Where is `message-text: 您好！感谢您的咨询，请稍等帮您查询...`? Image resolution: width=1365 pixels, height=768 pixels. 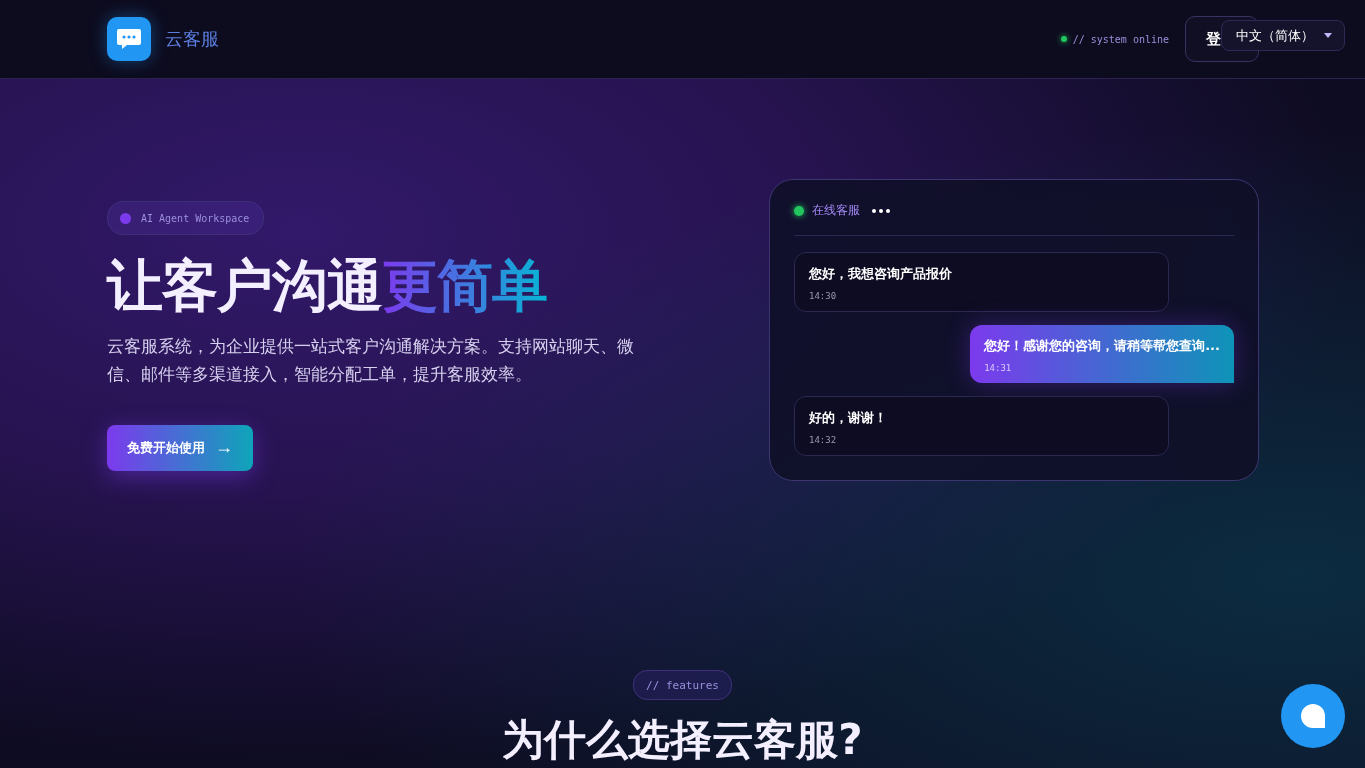 message-text: 您好！感谢您的咨询，请稍等帮您查询... is located at coordinates (1102, 346).